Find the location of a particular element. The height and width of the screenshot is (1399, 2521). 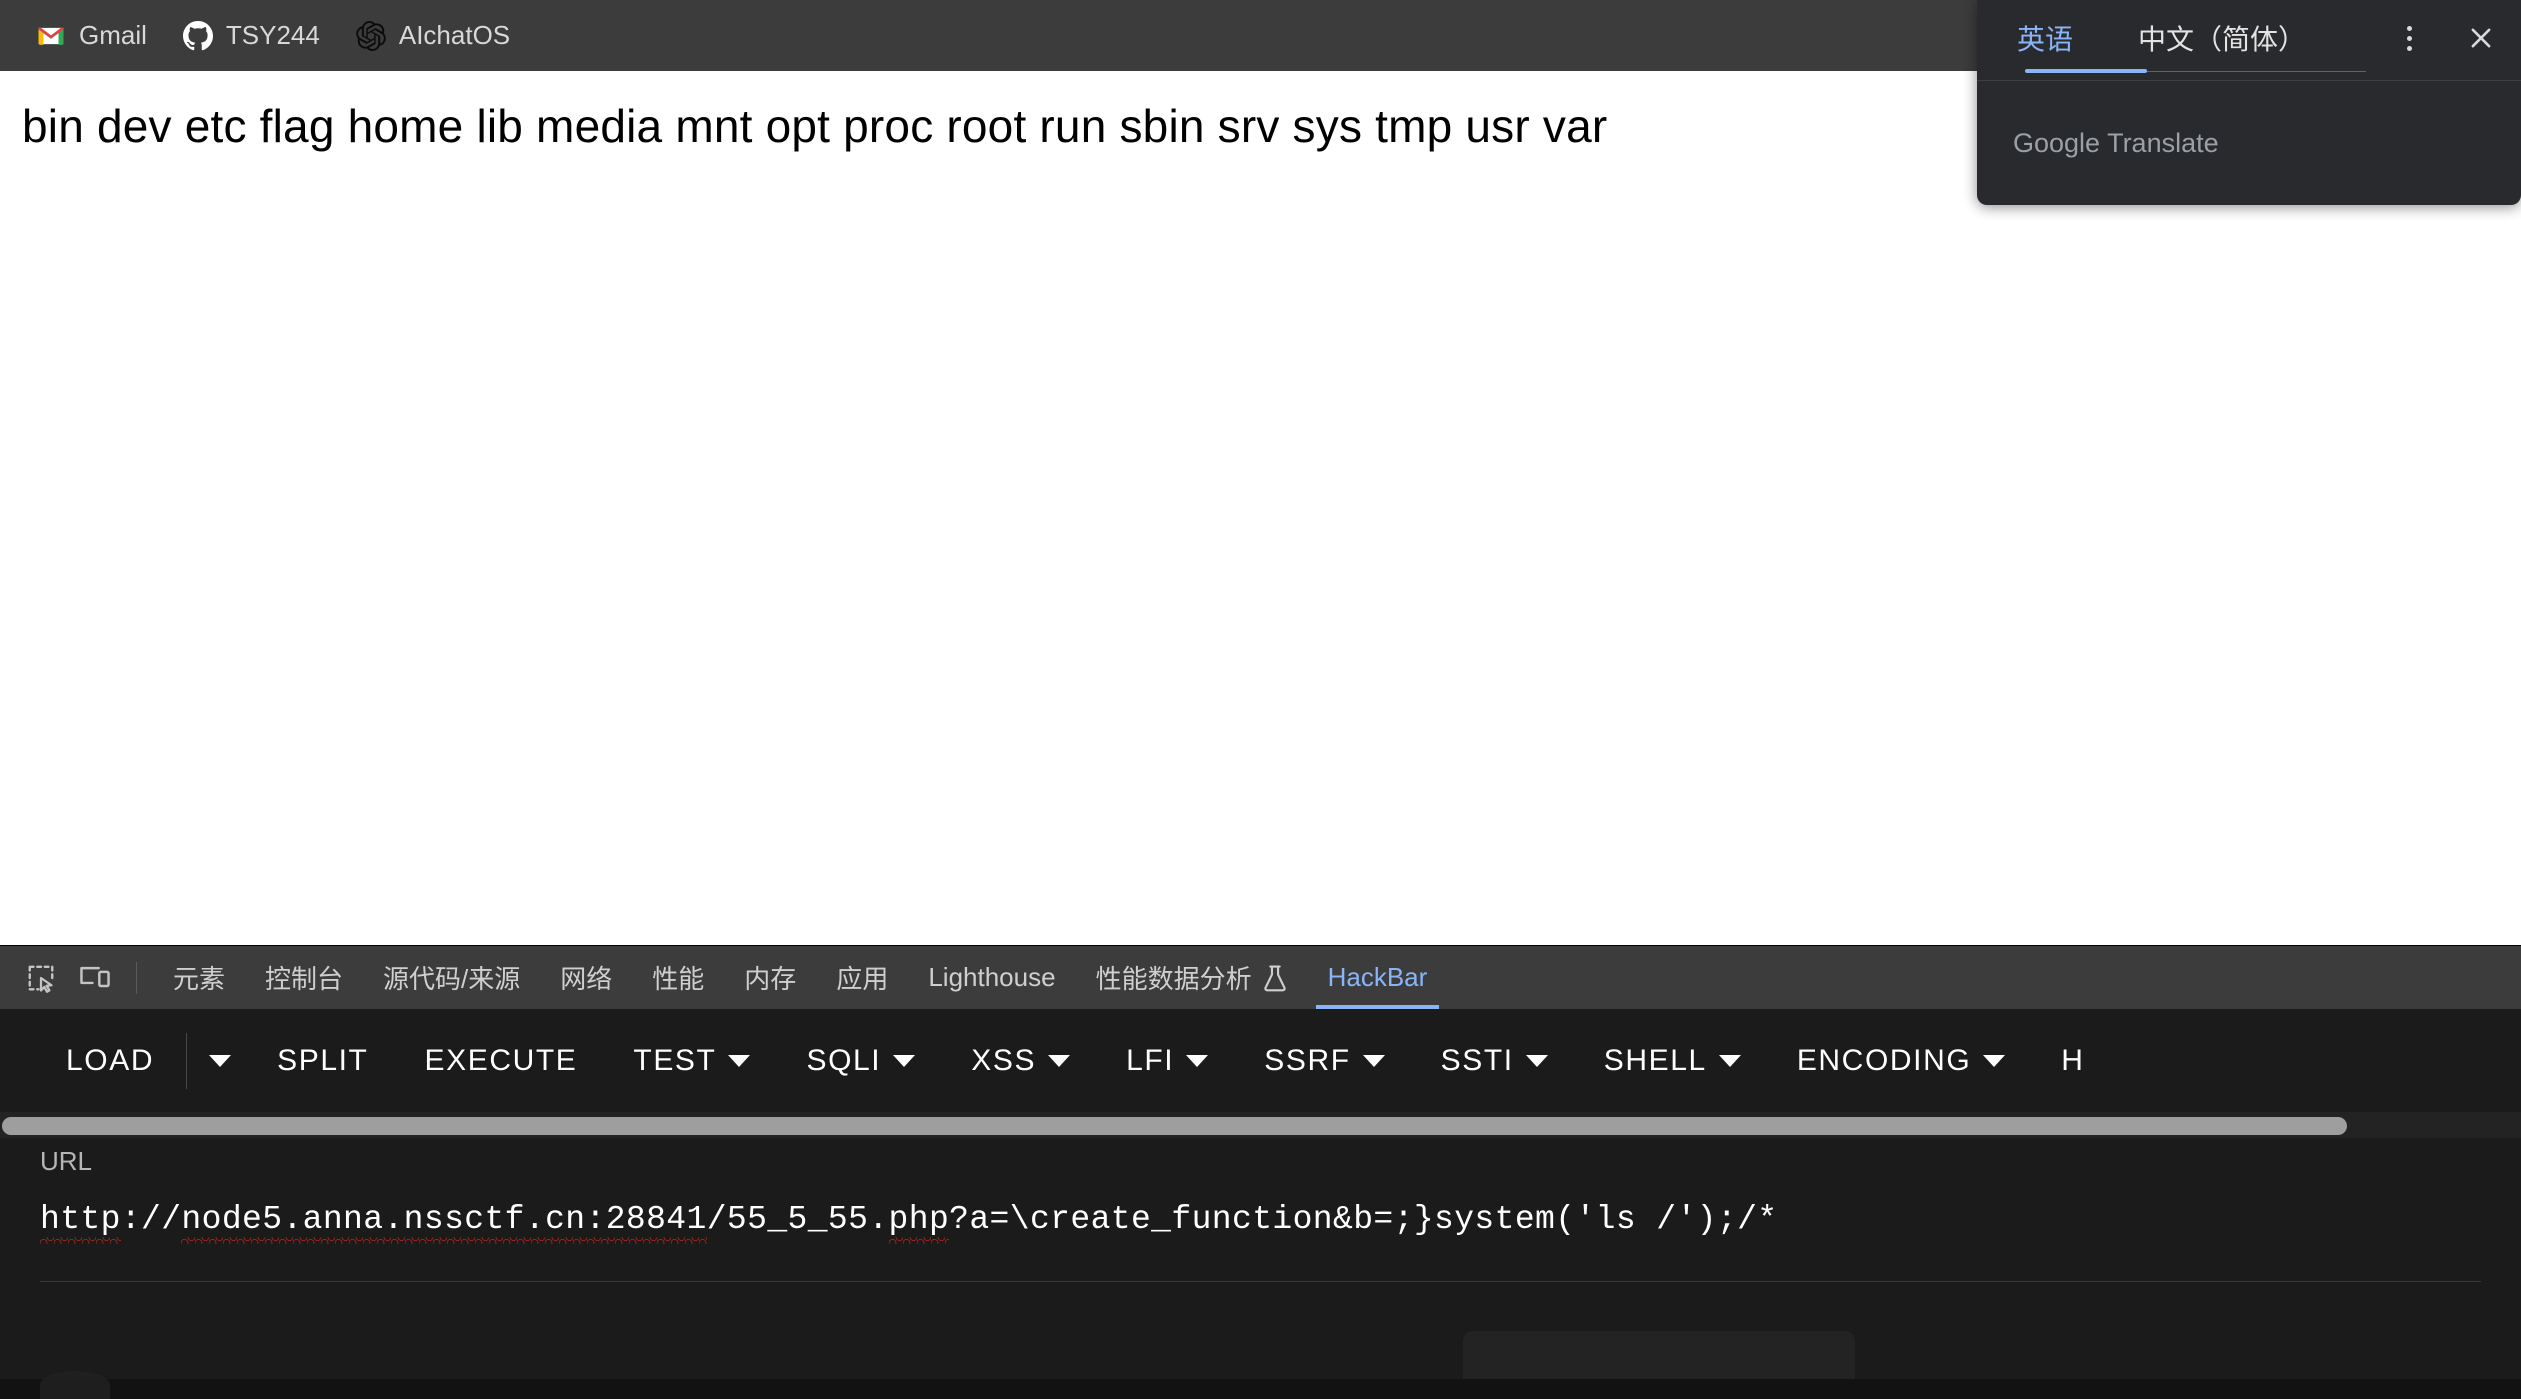

hackbar-load-button: LOAD is located at coordinates (110, 1061).